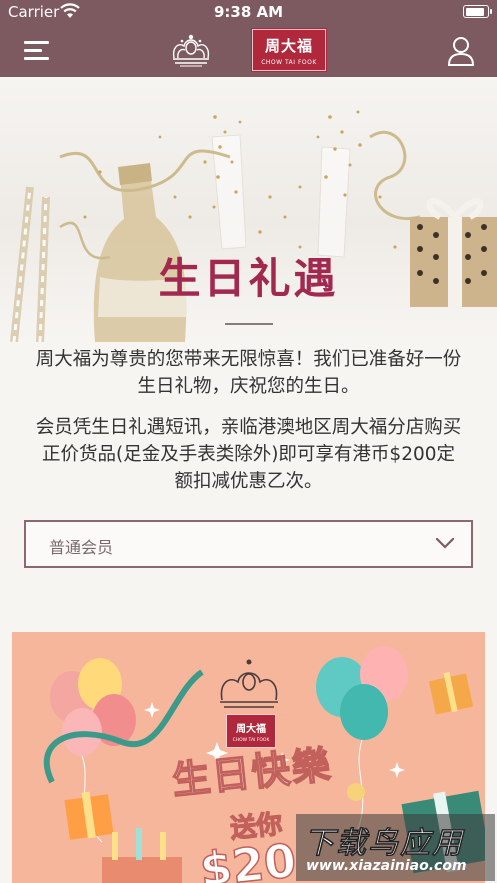 This screenshot has height=883, width=497. What do you see at coordinates (251, 729) in the screenshot?
I see `promo-brand-cn: 周大福` at bounding box center [251, 729].